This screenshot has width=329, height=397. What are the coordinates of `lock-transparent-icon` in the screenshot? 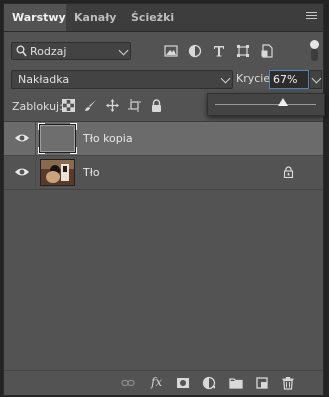 It's located at (68, 105).